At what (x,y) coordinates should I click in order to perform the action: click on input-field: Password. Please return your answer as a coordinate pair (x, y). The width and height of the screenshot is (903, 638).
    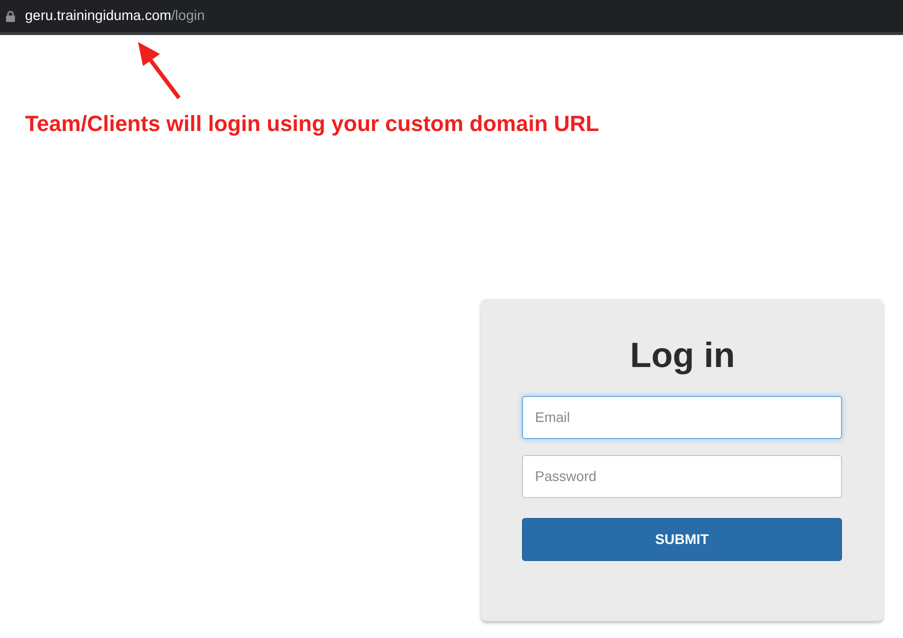
    Looking at the image, I should click on (682, 476).